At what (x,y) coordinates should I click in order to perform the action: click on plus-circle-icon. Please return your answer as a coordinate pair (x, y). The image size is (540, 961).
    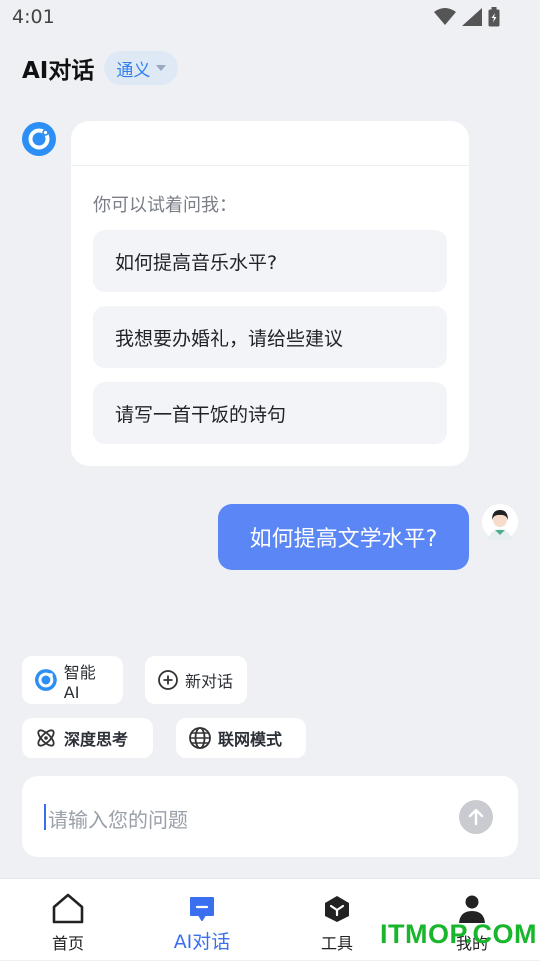
    Looking at the image, I should click on (168, 680).